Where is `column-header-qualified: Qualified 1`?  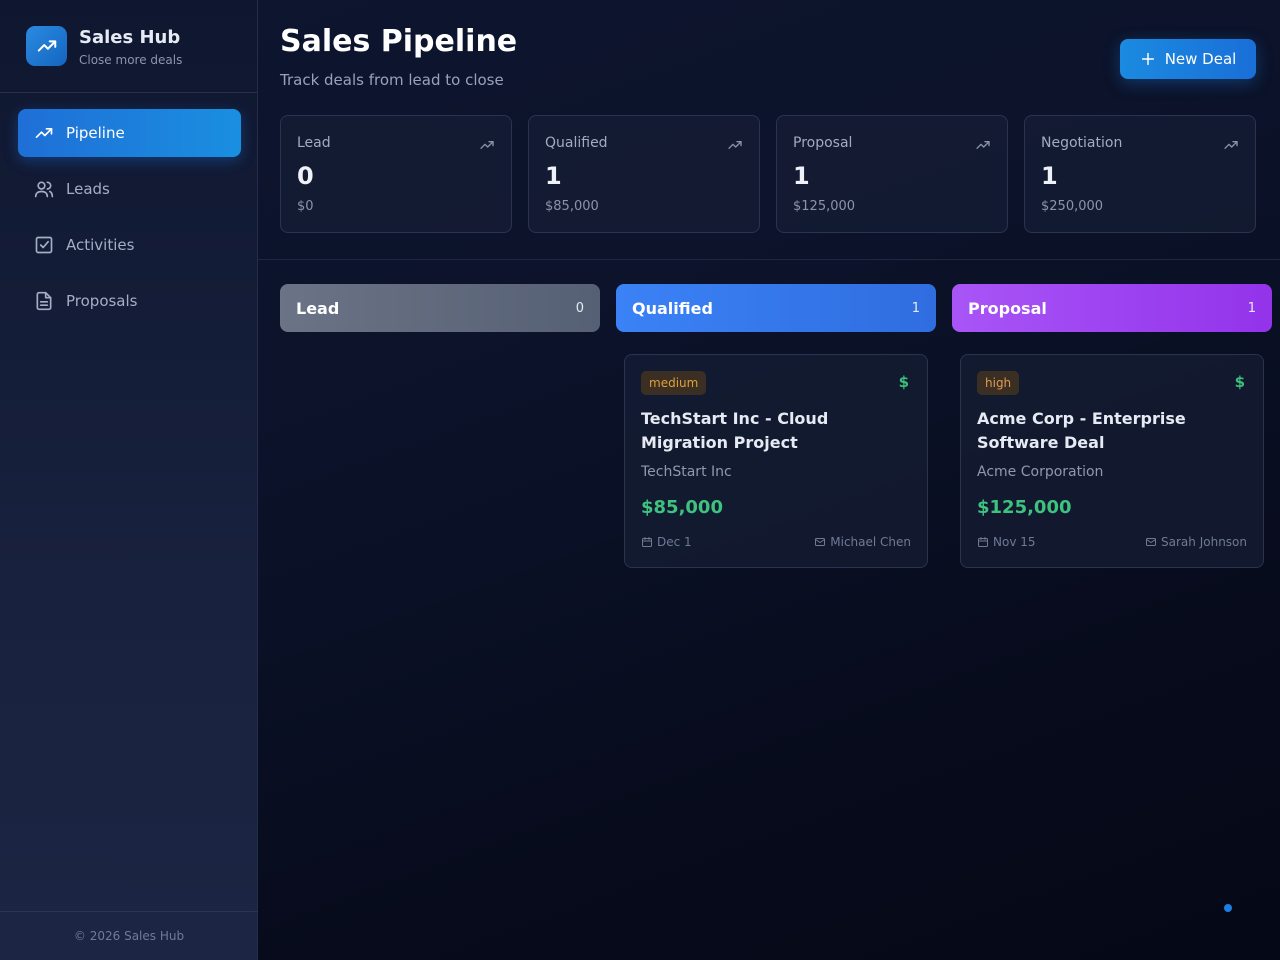
column-header-qualified: Qualified 1 is located at coordinates (776, 308).